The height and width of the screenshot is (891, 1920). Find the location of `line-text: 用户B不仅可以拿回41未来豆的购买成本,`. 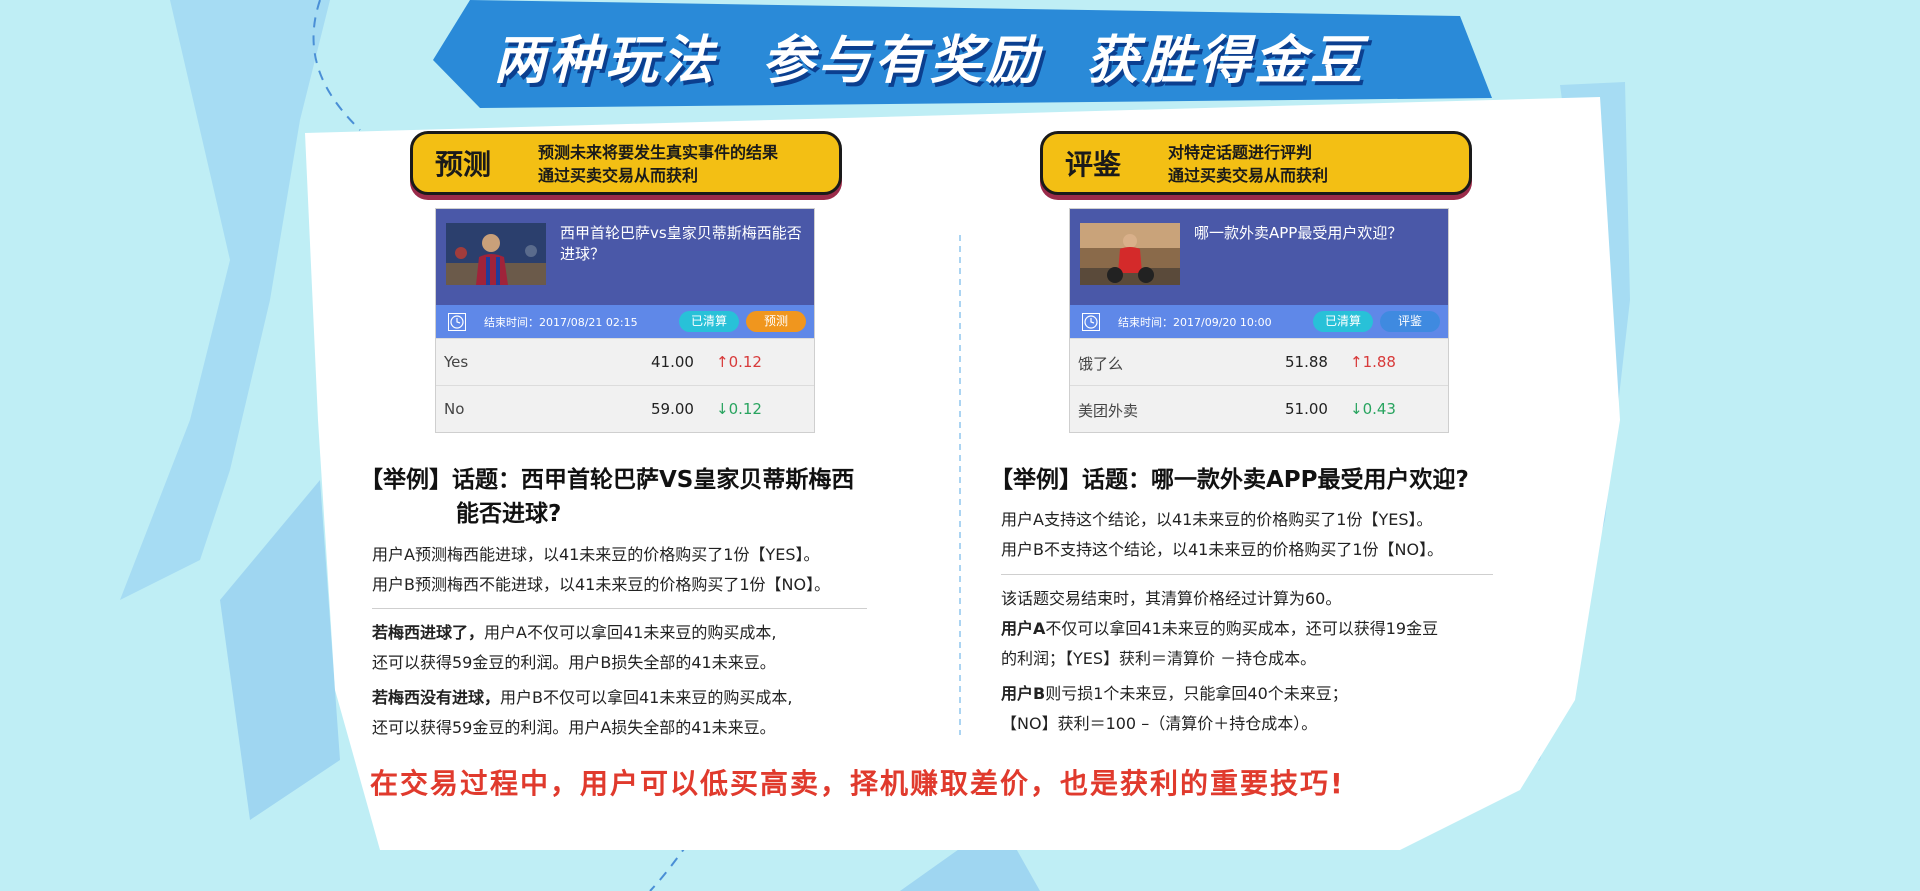

line-text: 用户B不仅可以拿回41未来豆的购买成本, is located at coordinates (646, 697).